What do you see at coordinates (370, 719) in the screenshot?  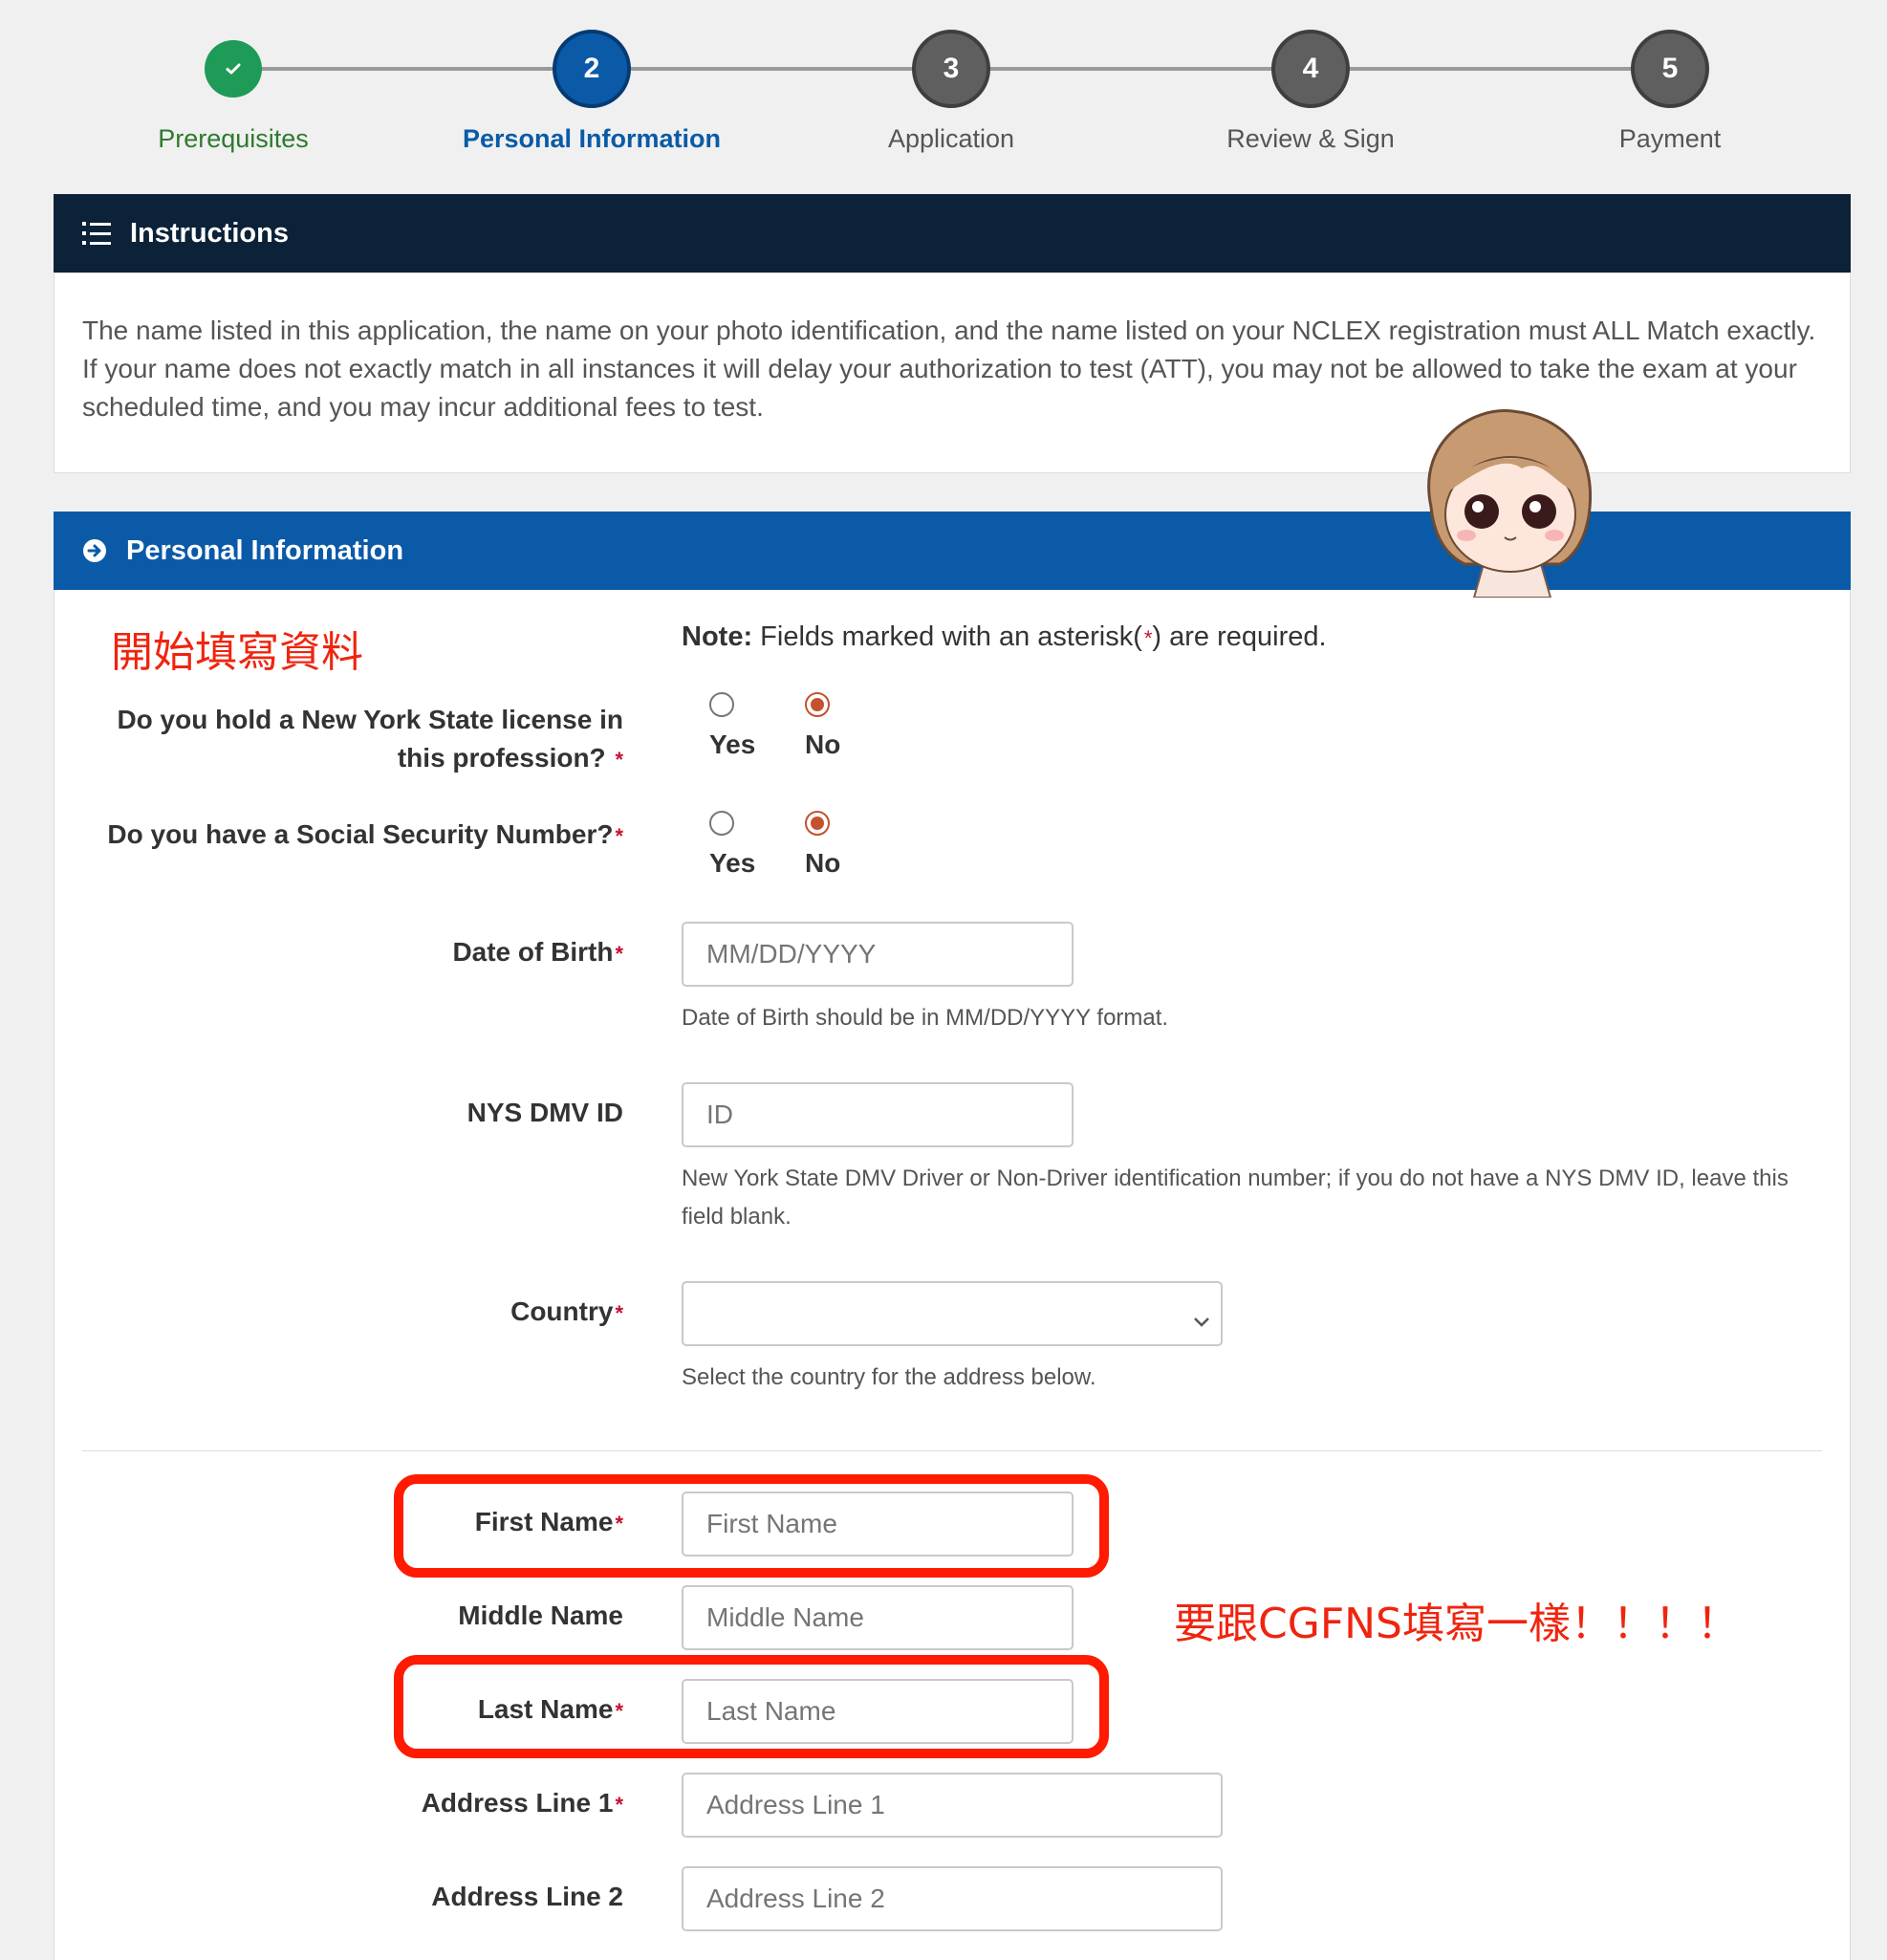 I see `license-question-line1: Do you hold a New York State license in` at bounding box center [370, 719].